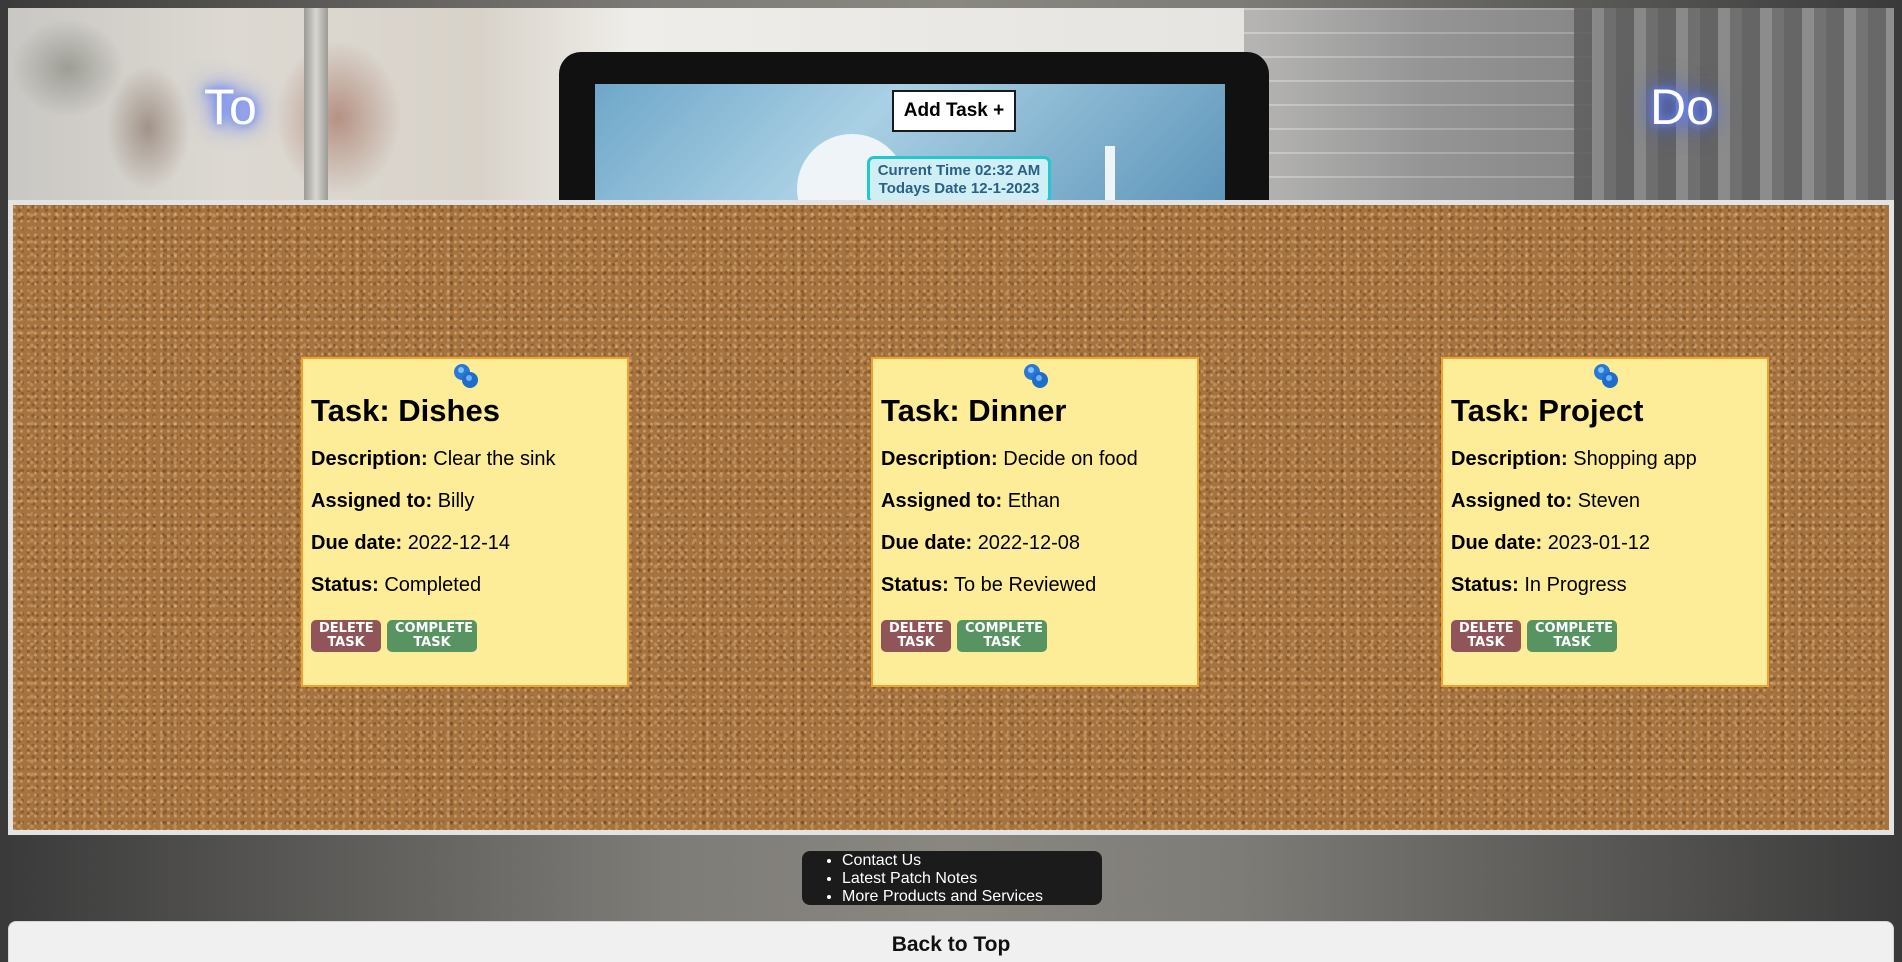 Image resolution: width=1902 pixels, height=962 pixels. What do you see at coordinates (393, 501) in the screenshot?
I see `task-assigned: Assigned to: Billy` at bounding box center [393, 501].